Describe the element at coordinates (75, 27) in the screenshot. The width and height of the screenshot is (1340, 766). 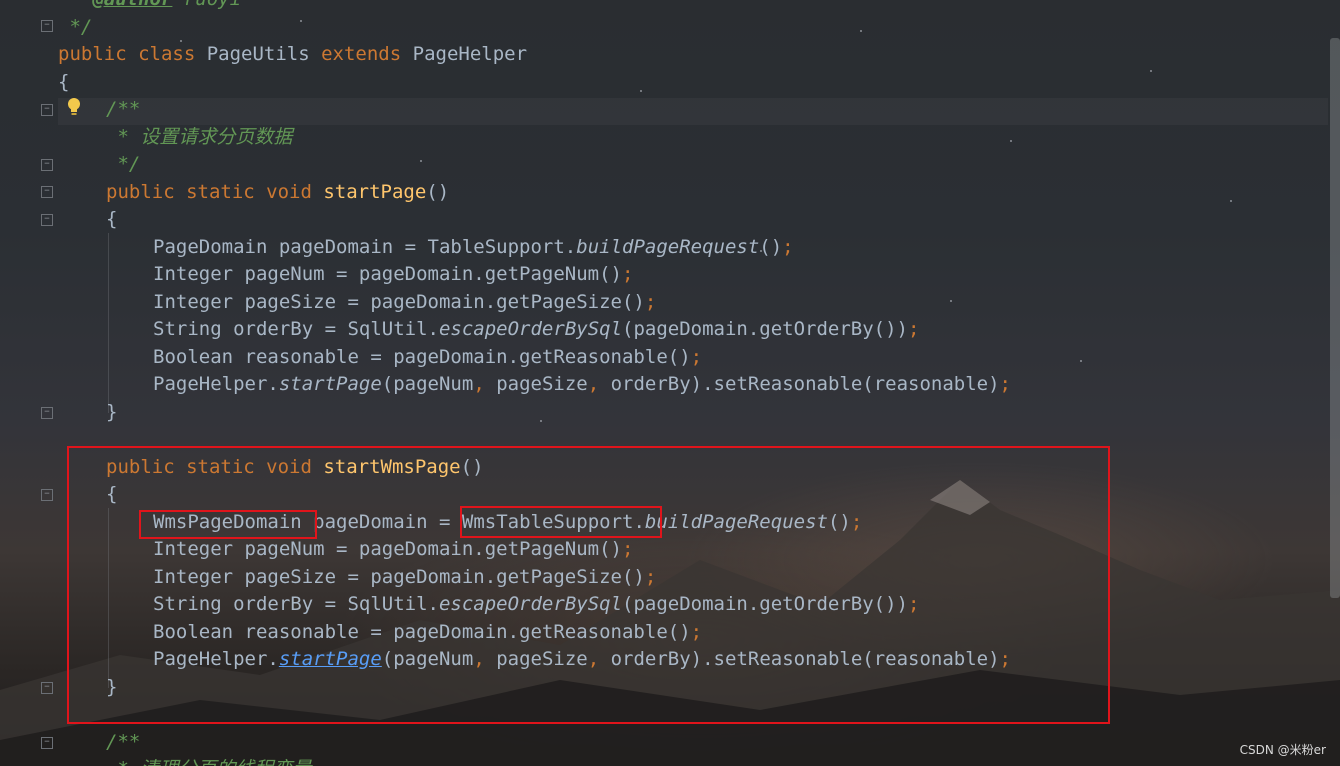
I see `code-line: */` at that location.